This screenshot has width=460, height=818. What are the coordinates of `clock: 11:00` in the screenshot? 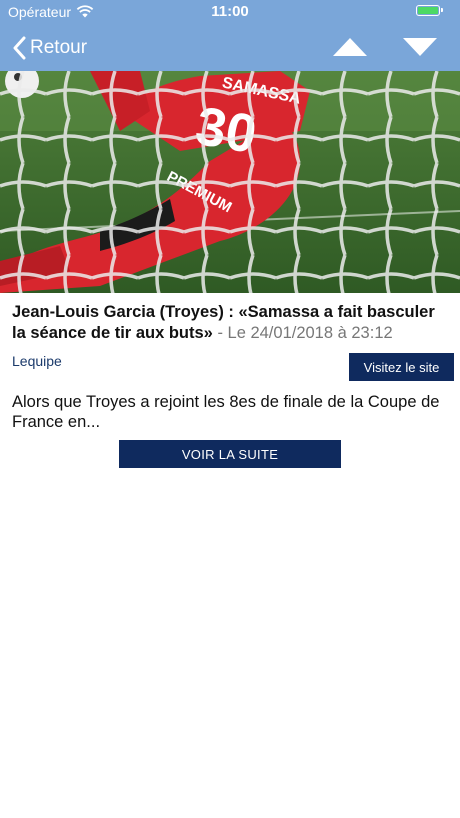 It's located at (230, 11).